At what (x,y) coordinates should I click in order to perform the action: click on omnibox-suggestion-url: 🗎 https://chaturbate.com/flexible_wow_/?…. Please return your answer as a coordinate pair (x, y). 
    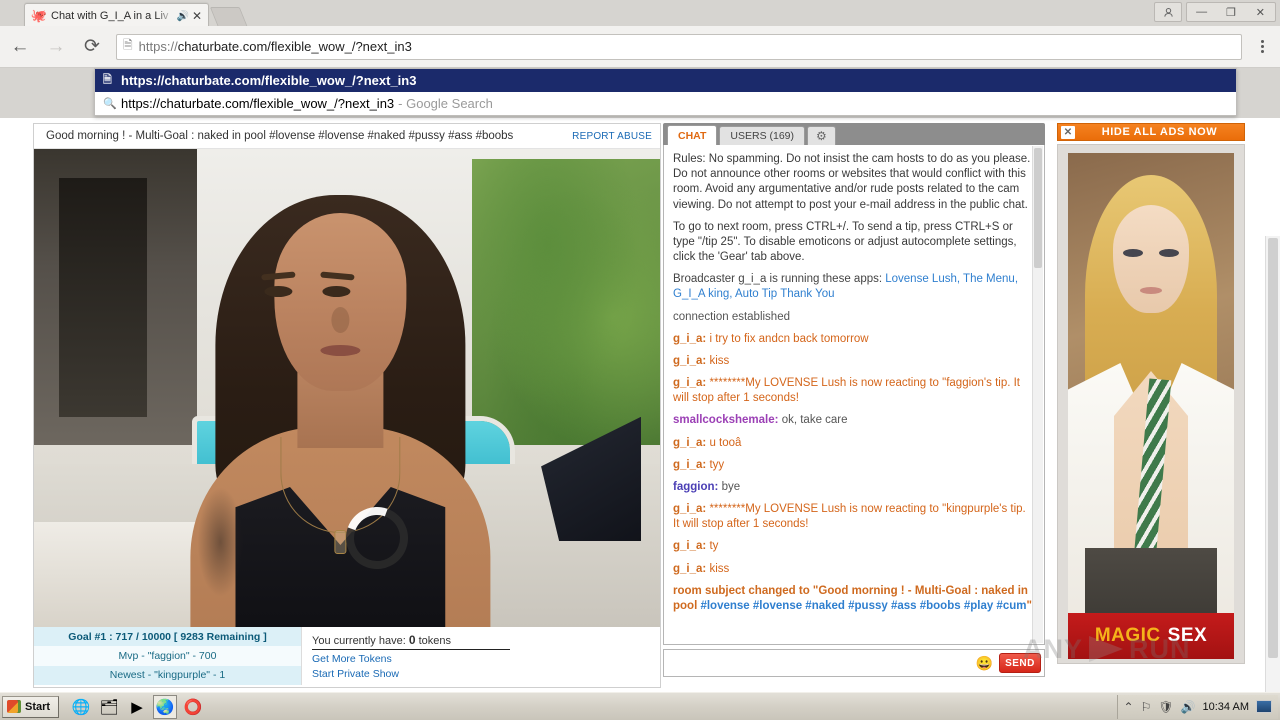
    Looking at the image, I should click on (665, 80).